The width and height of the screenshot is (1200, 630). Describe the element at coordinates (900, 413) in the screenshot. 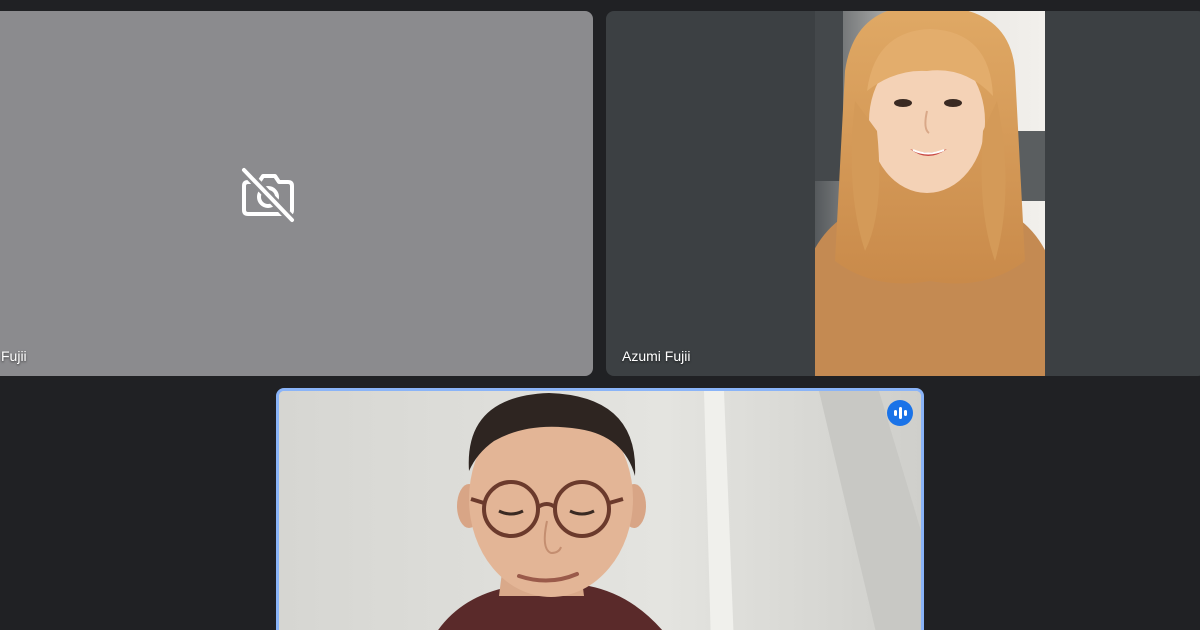

I see `audio-level-icon` at that location.